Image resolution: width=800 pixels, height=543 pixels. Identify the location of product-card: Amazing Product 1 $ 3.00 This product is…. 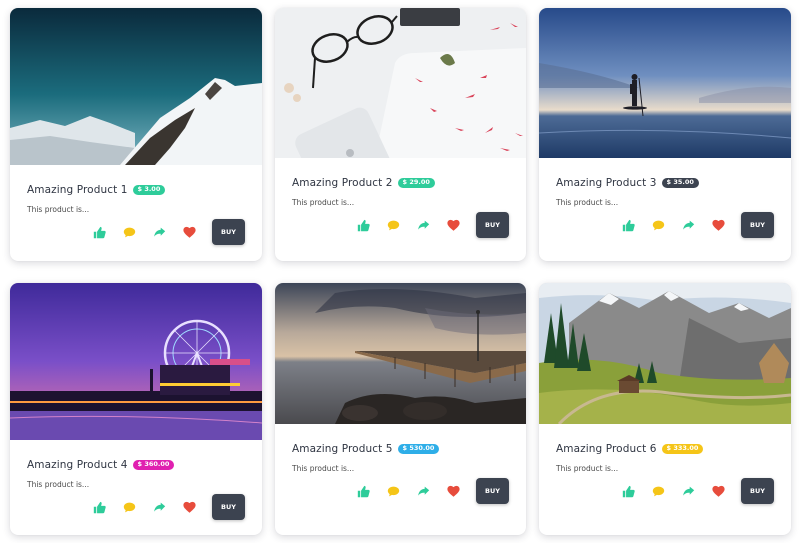
(136, 134).